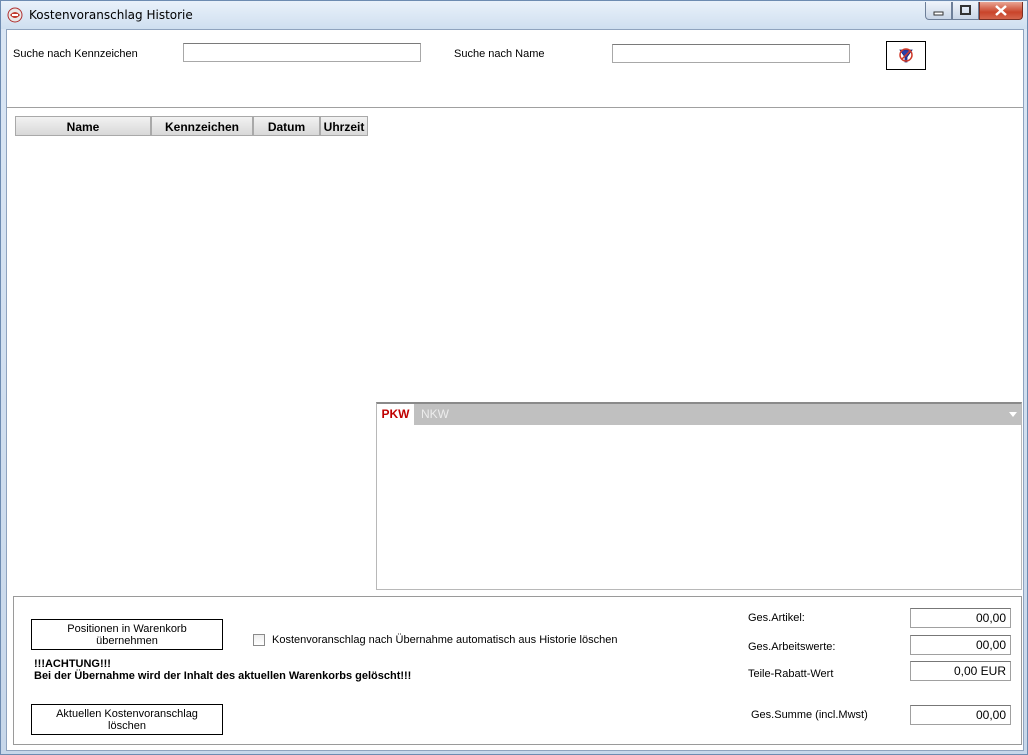  What do you see at coordinates (435, 414) in the screenshot?
I see `tab-nkw: NKW` at bounding box center [435, 414].